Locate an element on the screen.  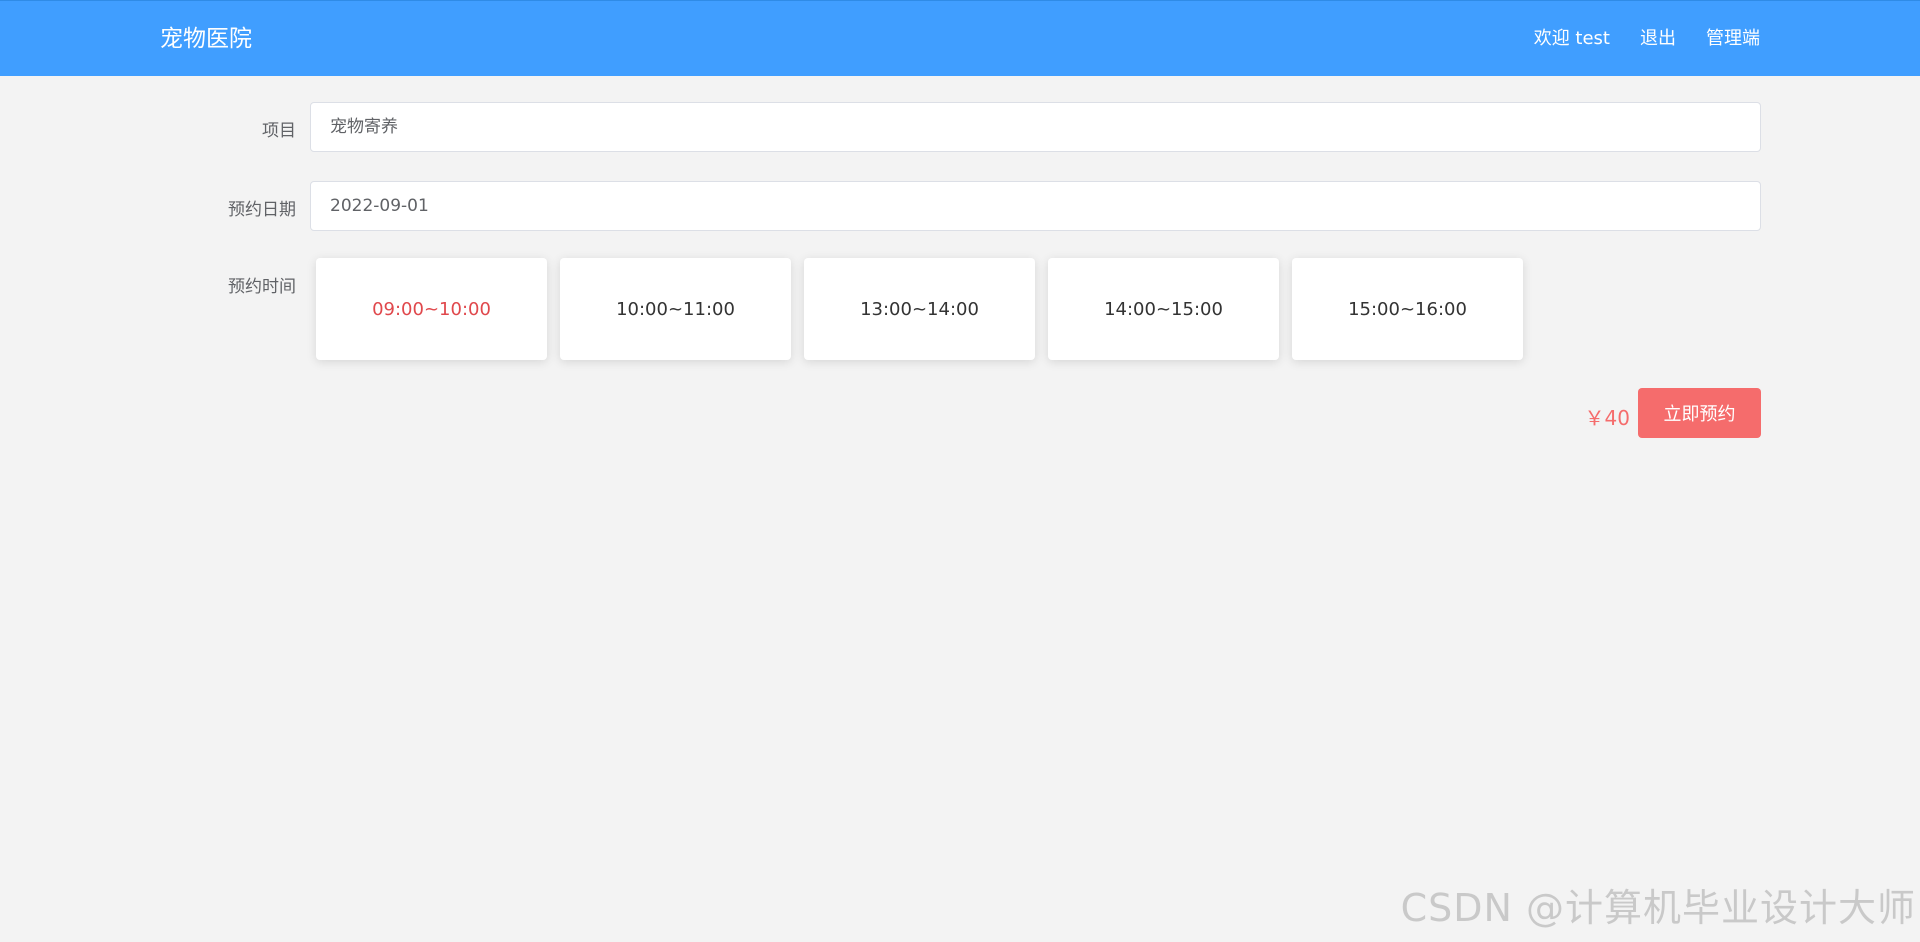
time-slot: 13:00~14:00 is located at coordinates (919, 309).